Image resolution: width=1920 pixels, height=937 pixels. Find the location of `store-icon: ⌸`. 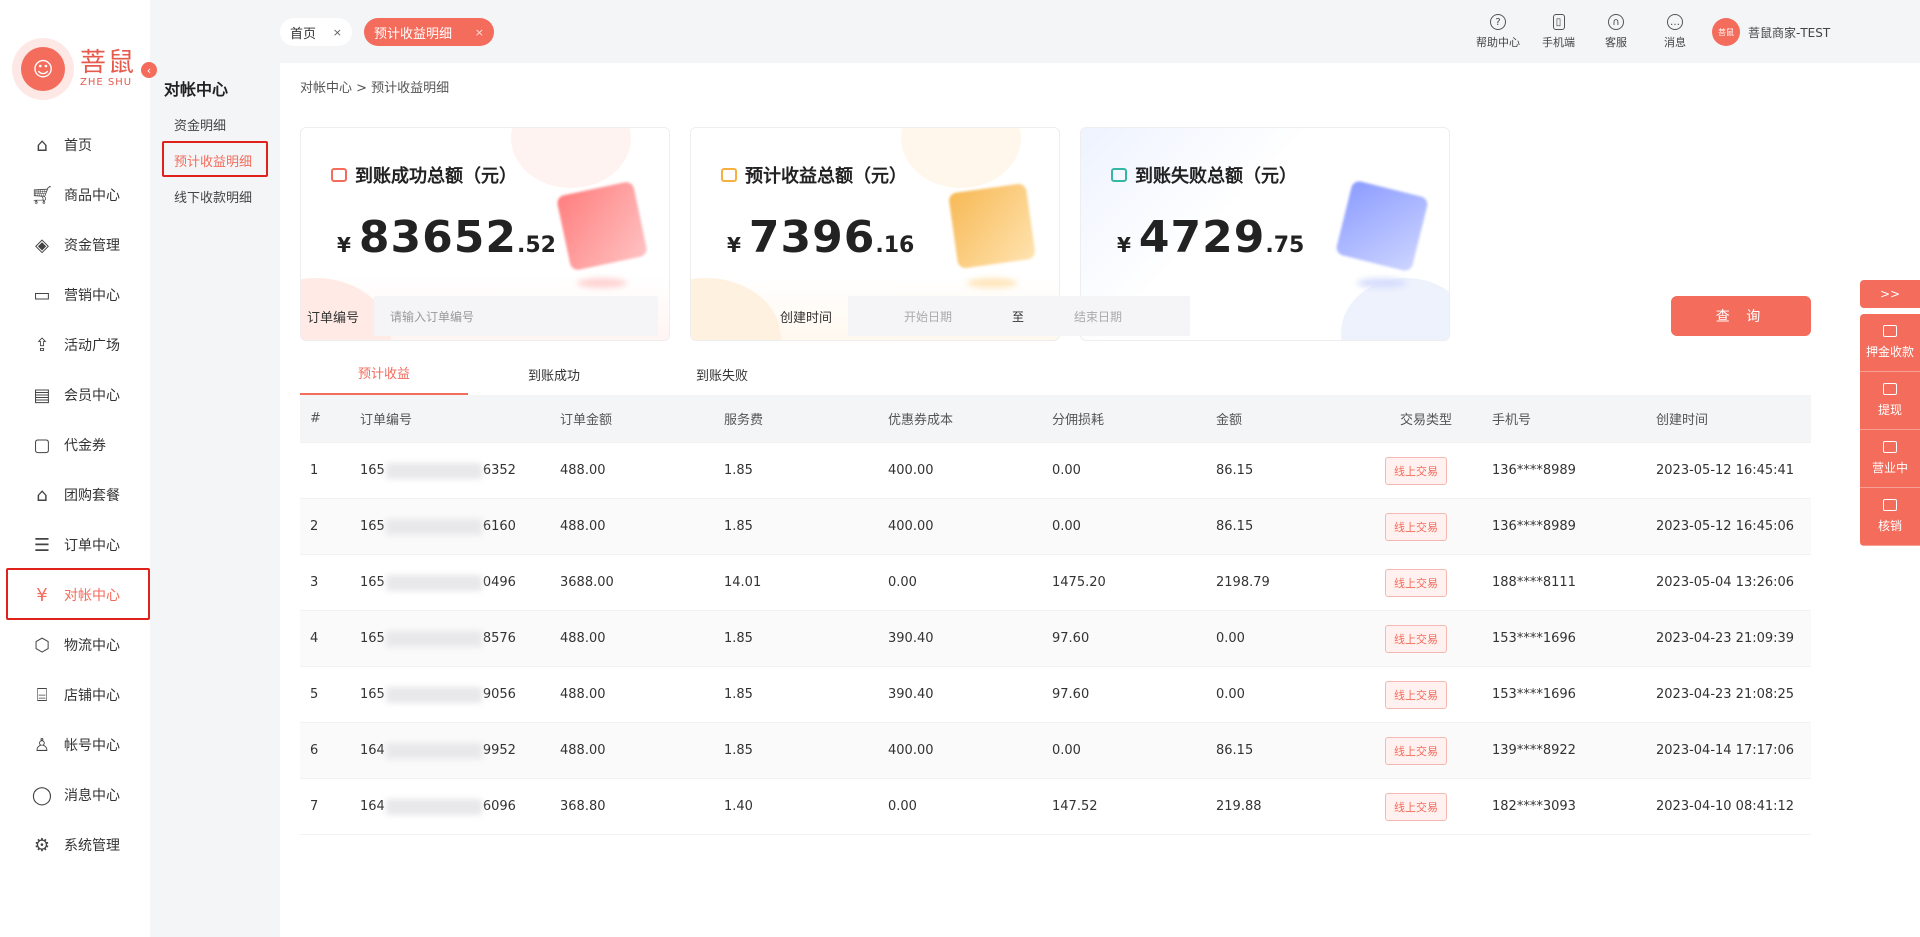

store-icon: ⌸ is located at coordinates (42, 695).